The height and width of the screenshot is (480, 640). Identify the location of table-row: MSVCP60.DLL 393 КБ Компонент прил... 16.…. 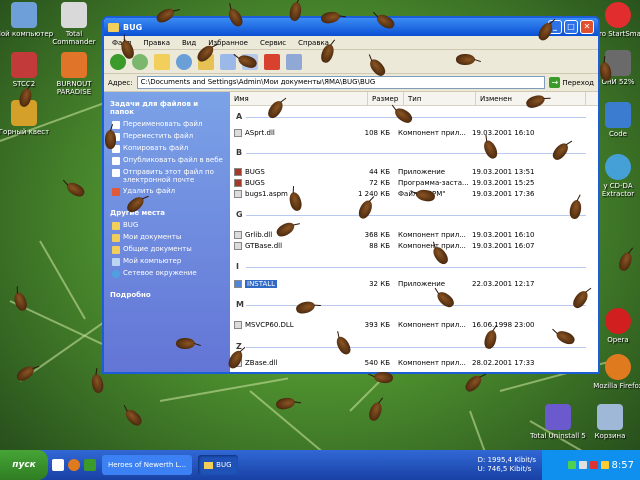
(395, 325).